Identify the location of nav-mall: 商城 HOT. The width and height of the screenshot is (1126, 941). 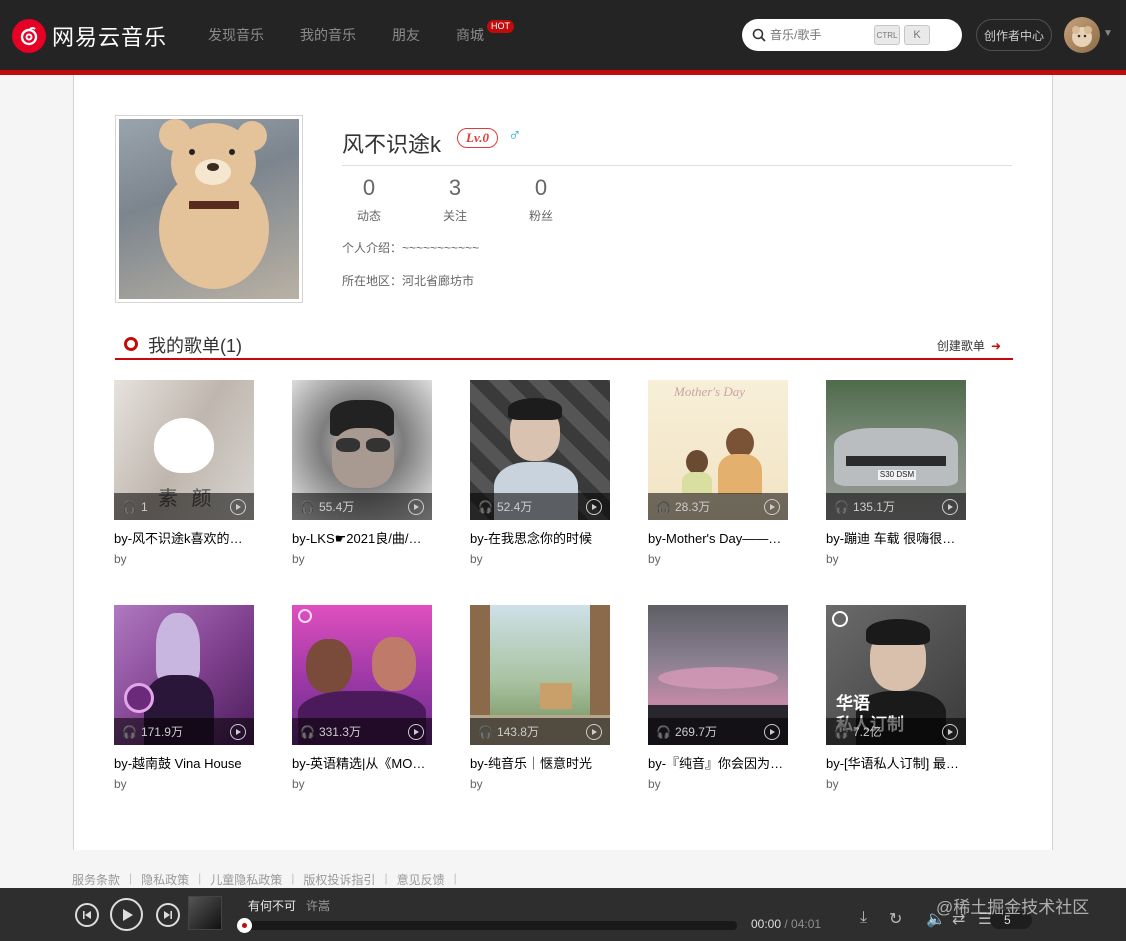
(476, 35).